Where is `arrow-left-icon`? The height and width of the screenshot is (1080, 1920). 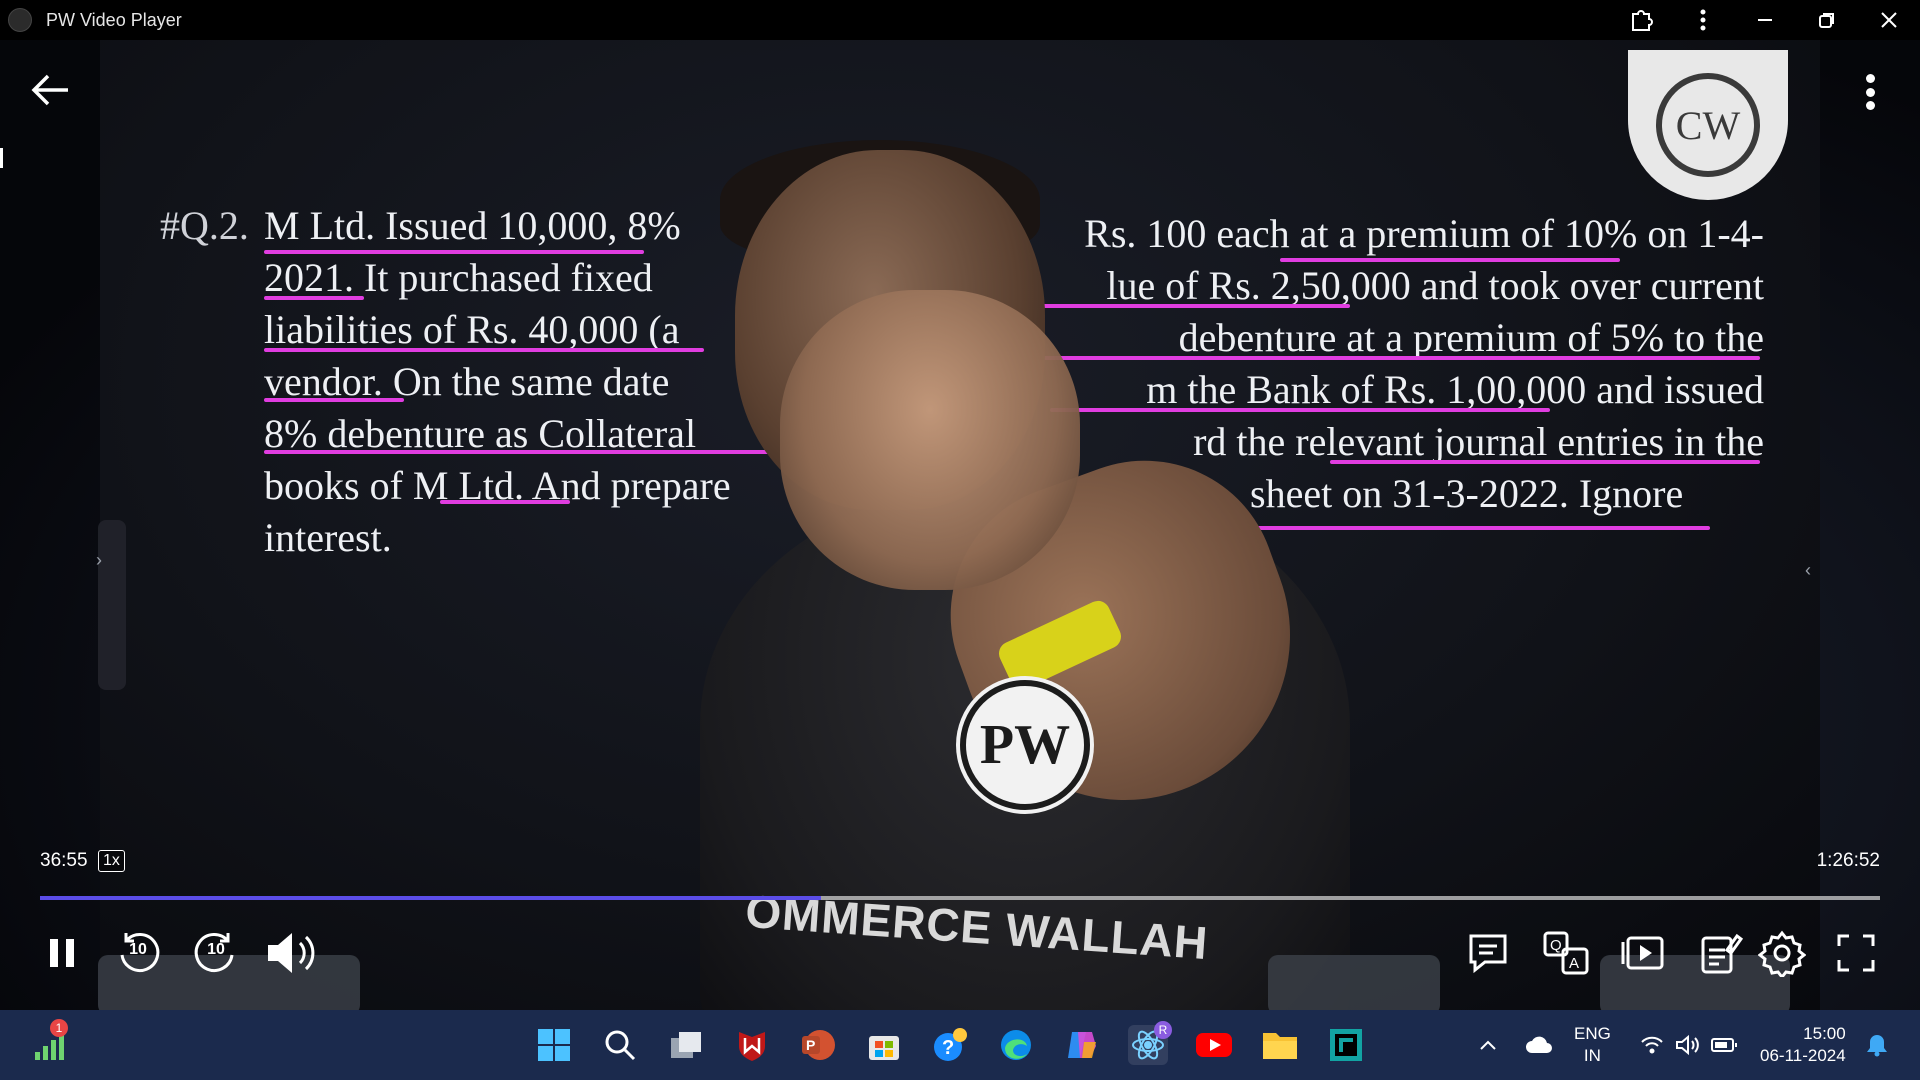
arrow-left-icon is located at coordinates (49, 90).